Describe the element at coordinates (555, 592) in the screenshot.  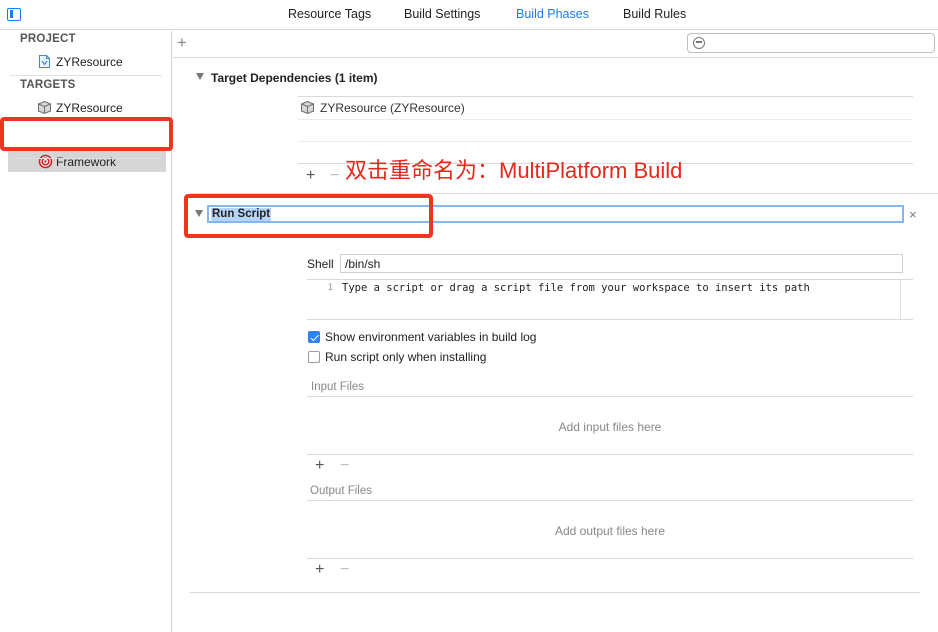
I see `phase-divider` at that location.